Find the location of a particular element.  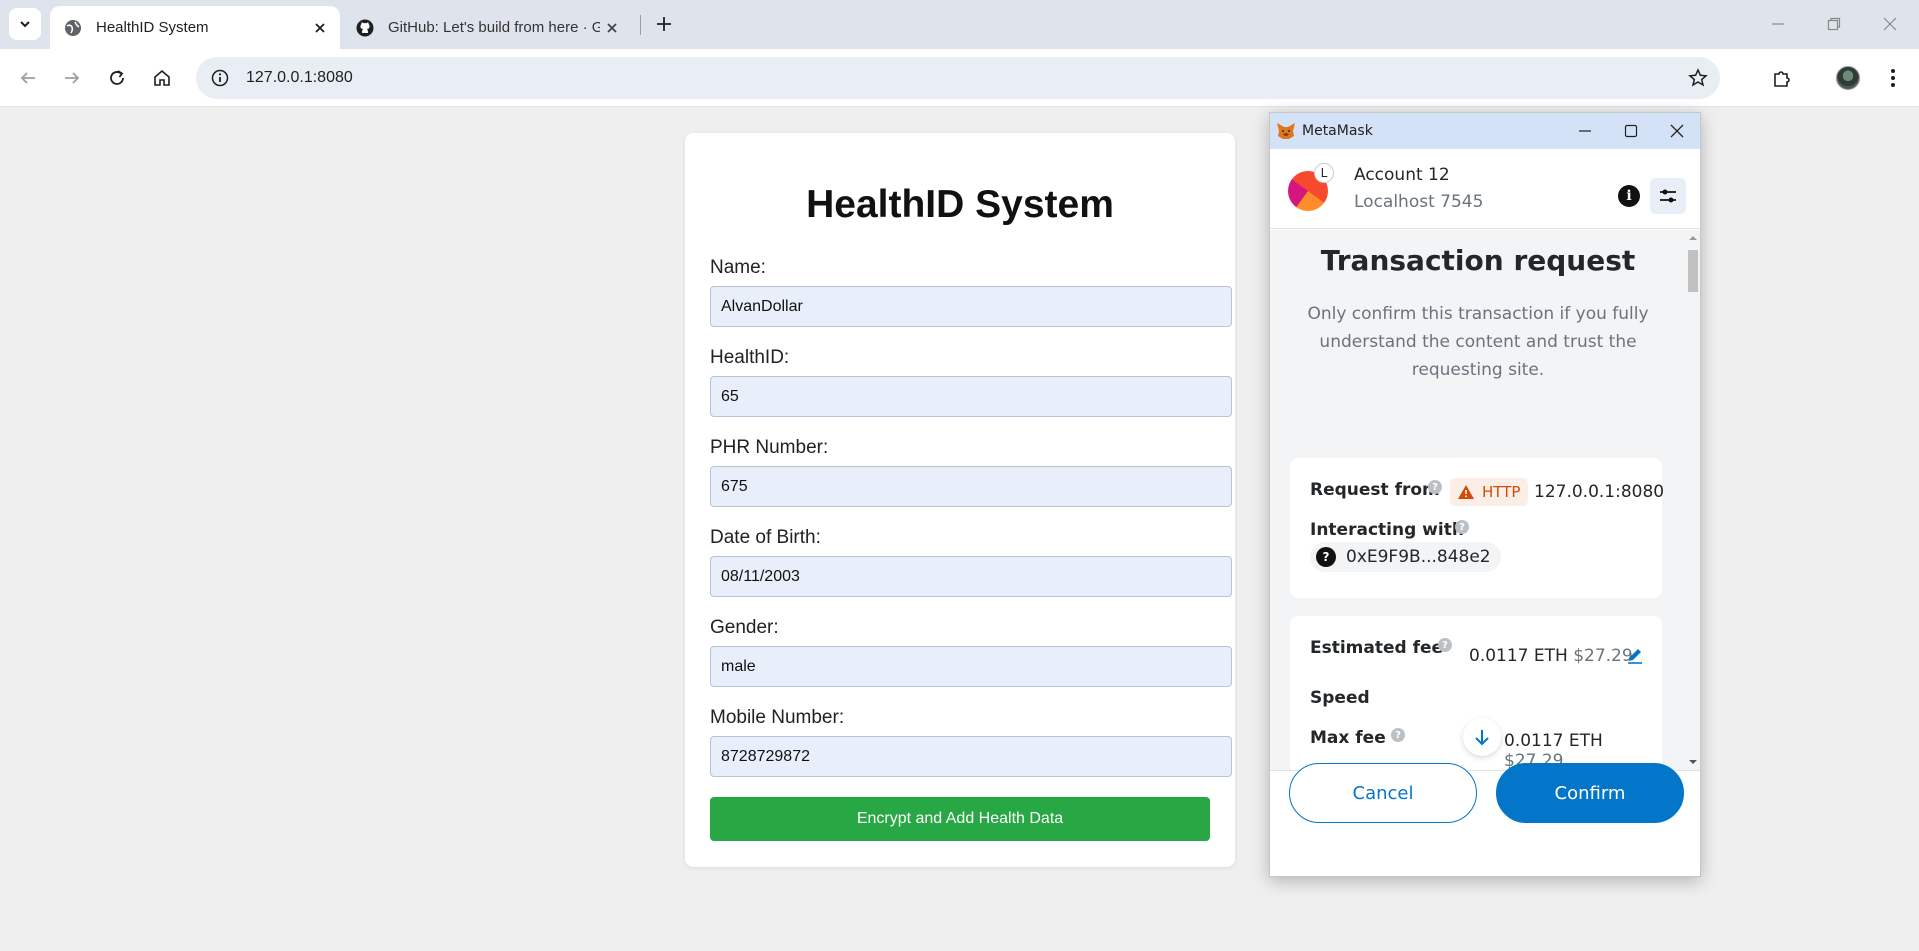

tab-healthid: HealthID System is located at coordinates (195, 27).